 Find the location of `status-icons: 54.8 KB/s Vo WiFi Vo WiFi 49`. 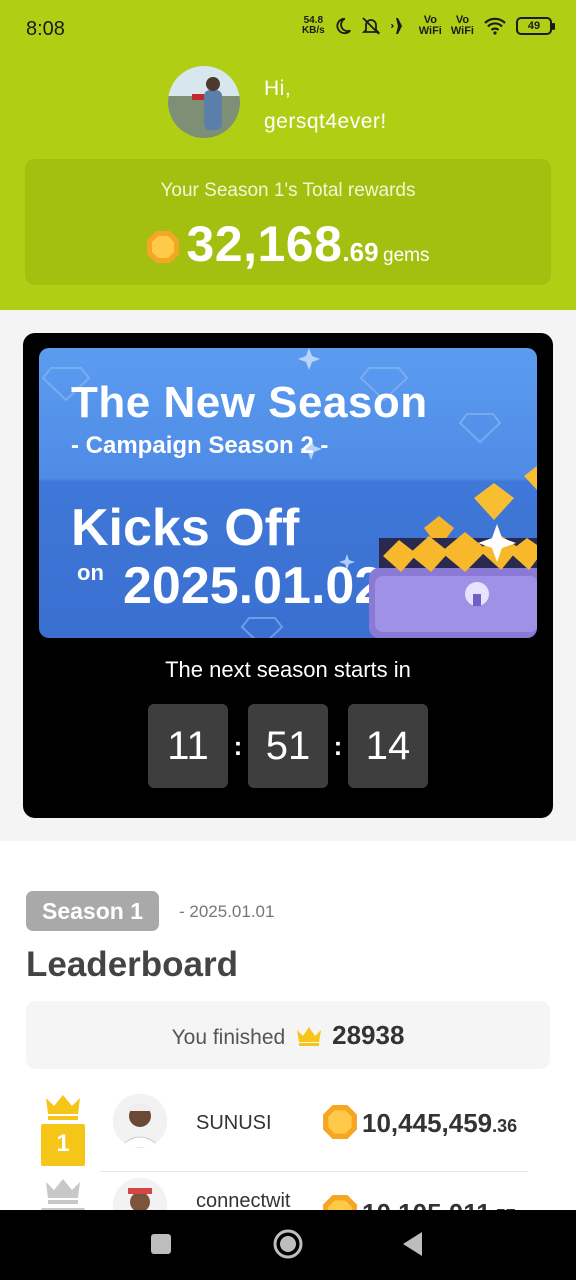

status-icons: 54.8 KB/s Vo WiFi Vo WiFi 49 is located at coordinates (428, 25).